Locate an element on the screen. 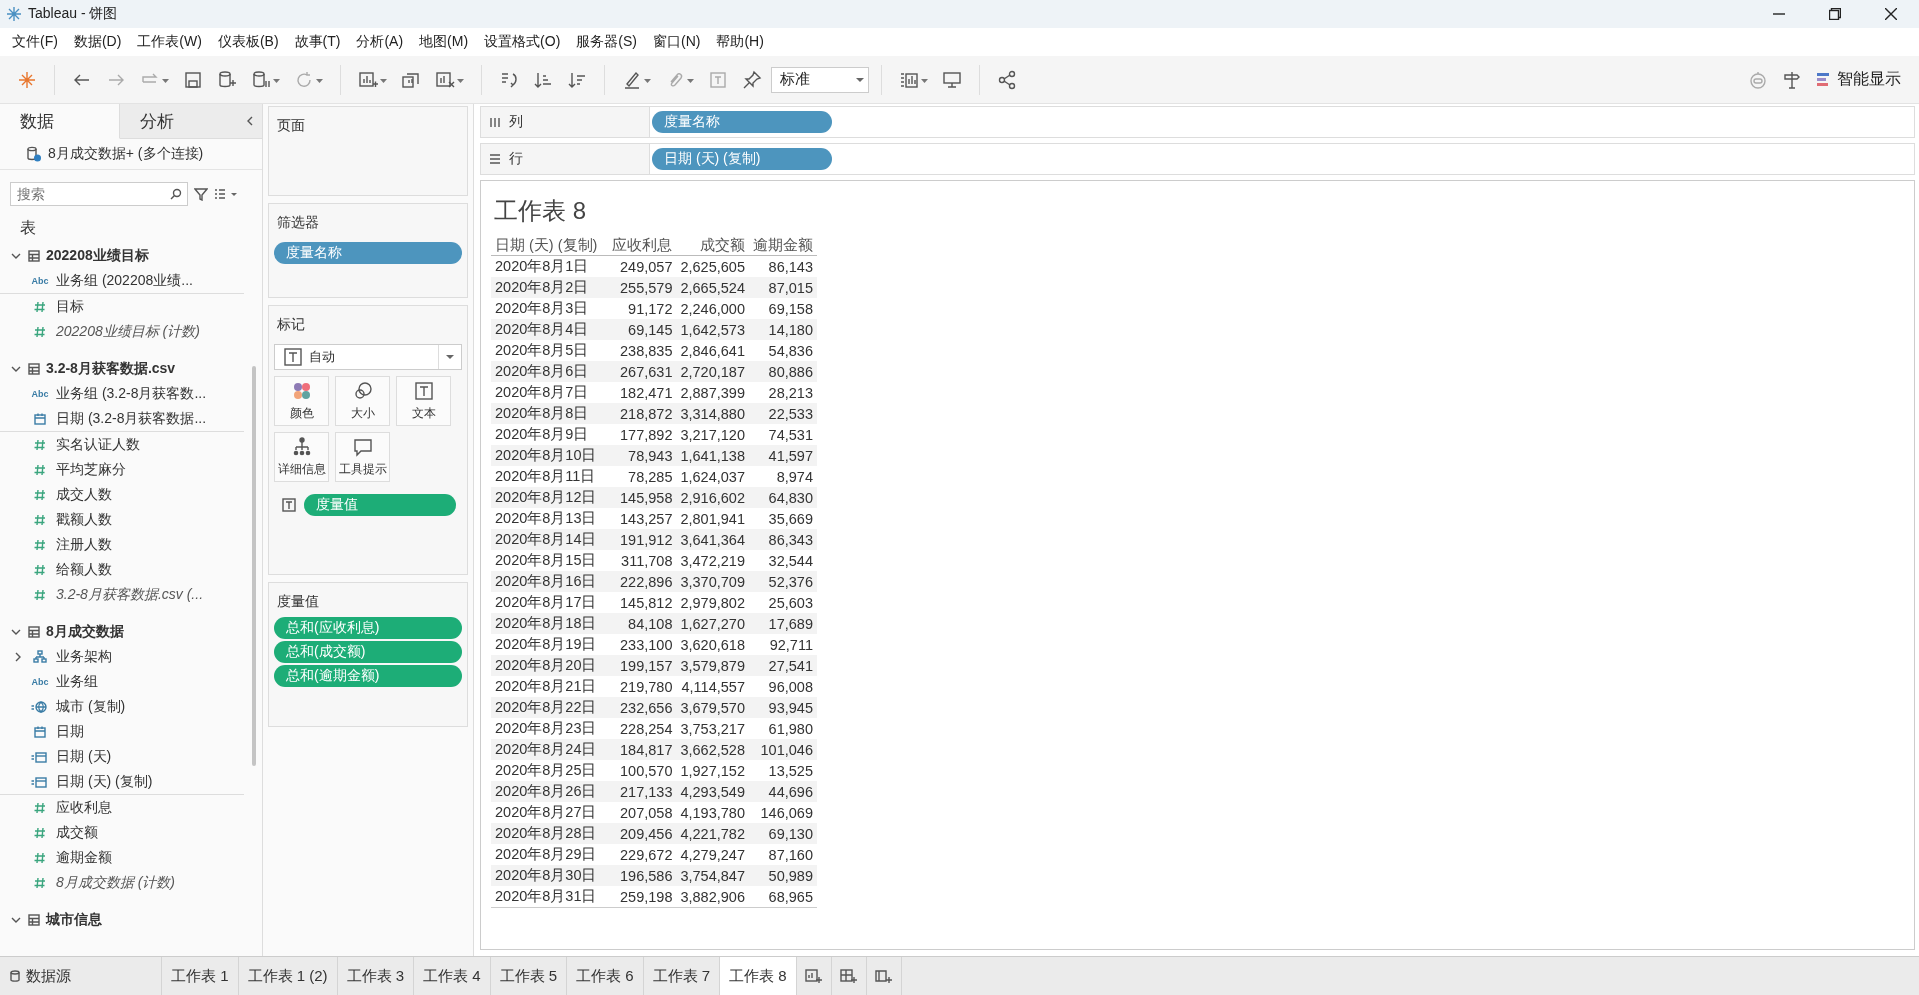 This screenshot has height=995, width=1919. mark-property-button: 文本 is located at coordinates (423, 401).